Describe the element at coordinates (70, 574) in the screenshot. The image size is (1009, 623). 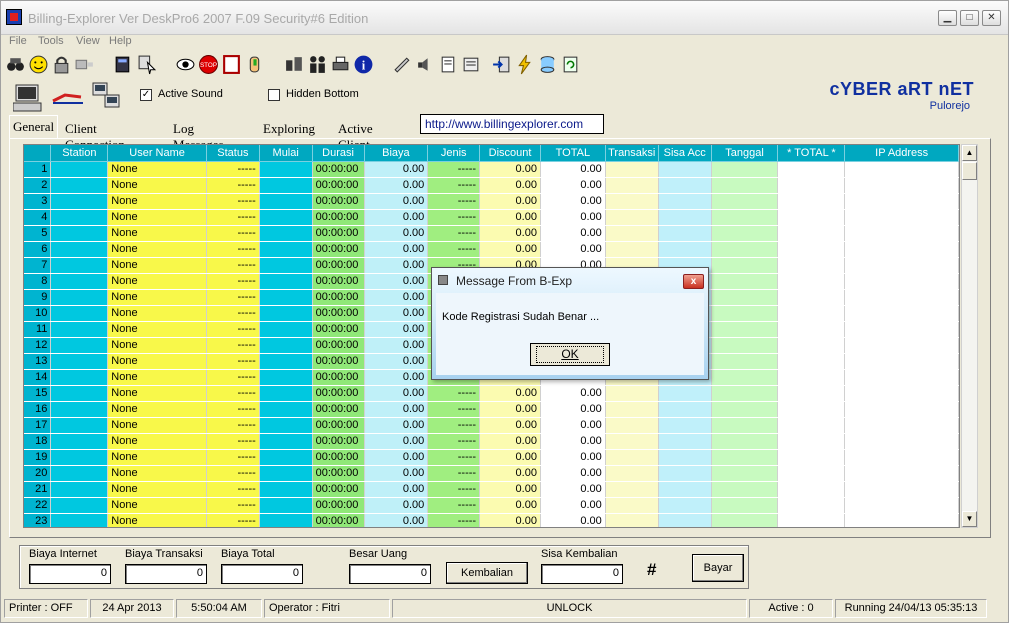
I see `biaya-internet-field: 0` at that location.